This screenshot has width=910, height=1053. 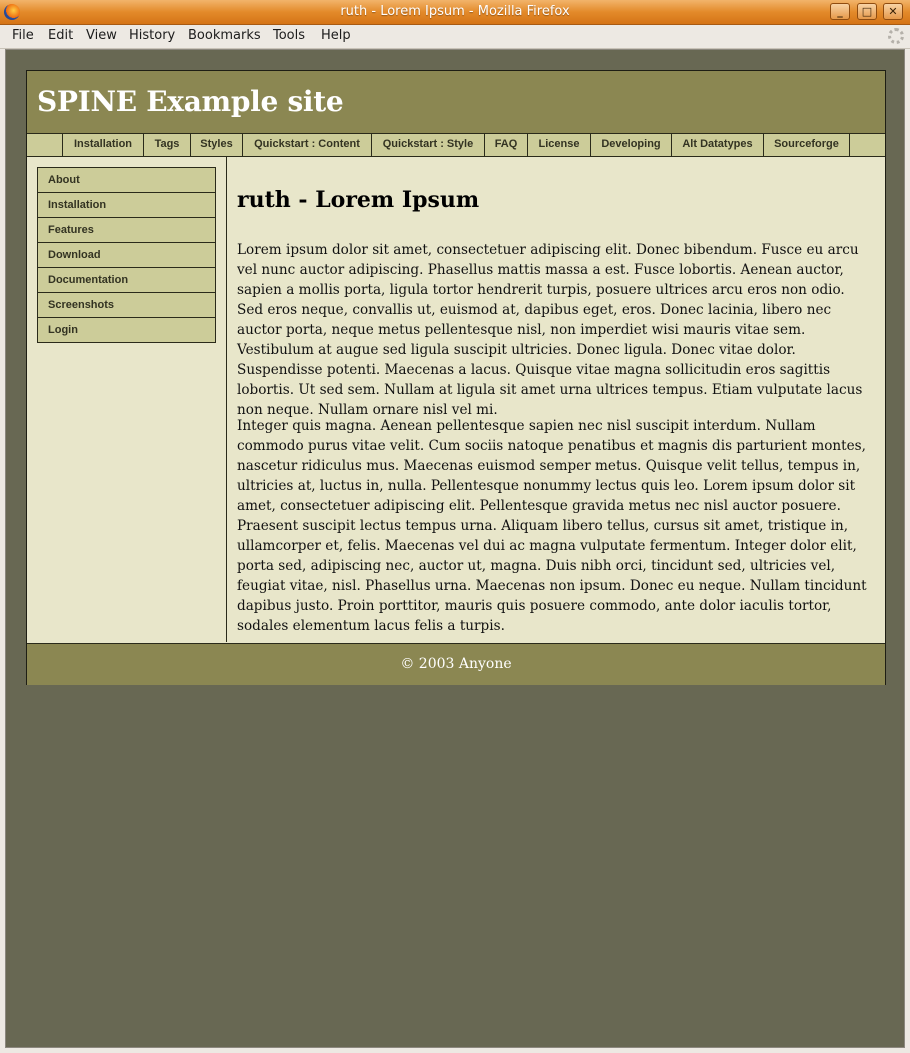 What do you see at coordinates (867, 11) in the screenshot?
I see `maximize-button: □` at bounding box center [867, 11].